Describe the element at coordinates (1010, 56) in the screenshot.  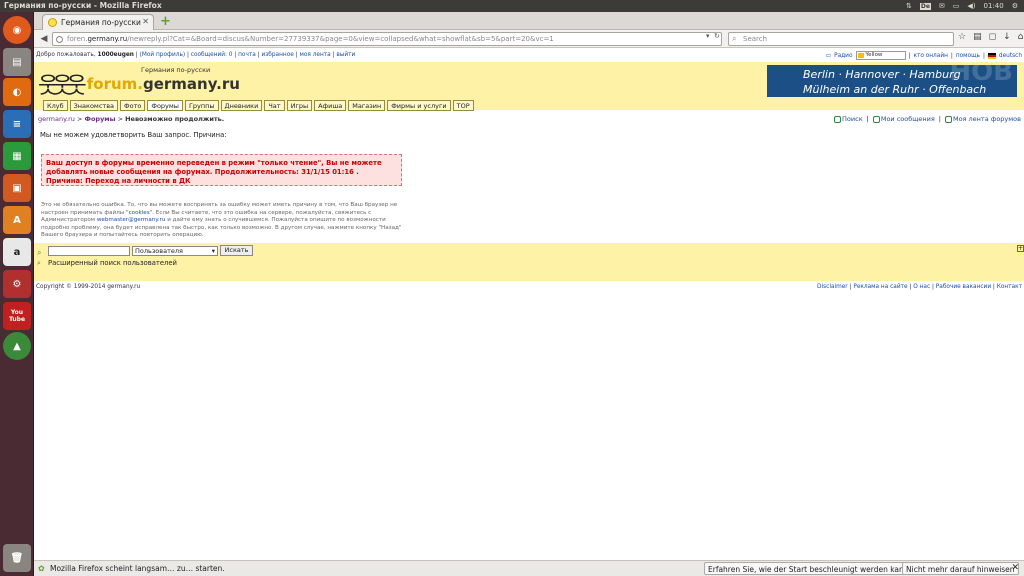
I see `language-link: deutsch` at that location.